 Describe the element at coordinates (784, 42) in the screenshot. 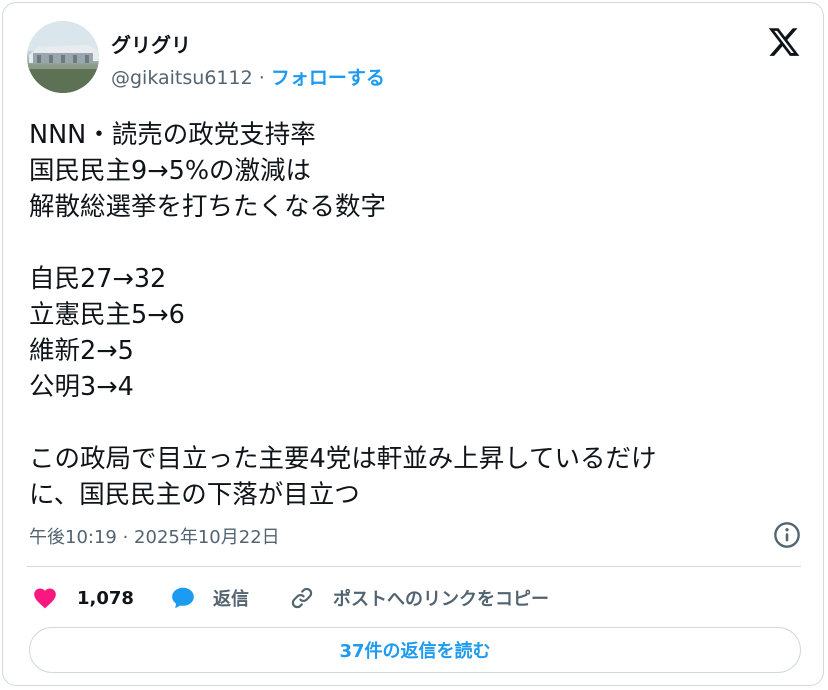

I see `x-logo-icon` at that location.